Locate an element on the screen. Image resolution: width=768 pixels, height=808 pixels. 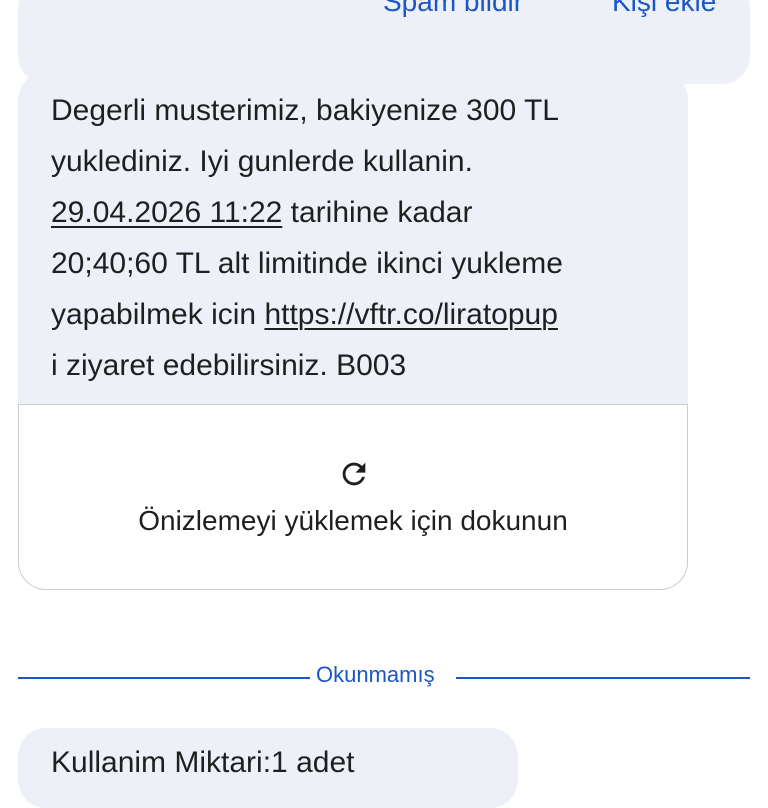
message-line: yuklediniz. Iyi gunlerde kullanin. is located at coordinates (262, 161).